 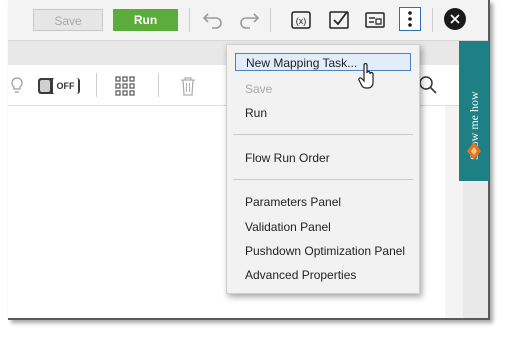 I want to click on auto-arrange-toggle: OFF, so click(x=59, y=86).